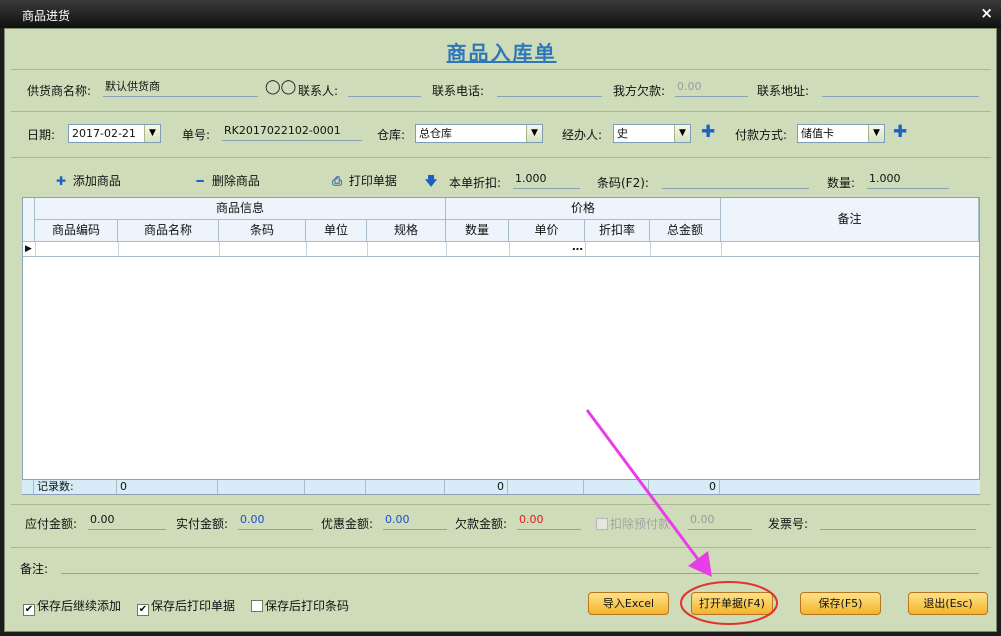  I want to click on annotation-arrow, so click(643, 486).